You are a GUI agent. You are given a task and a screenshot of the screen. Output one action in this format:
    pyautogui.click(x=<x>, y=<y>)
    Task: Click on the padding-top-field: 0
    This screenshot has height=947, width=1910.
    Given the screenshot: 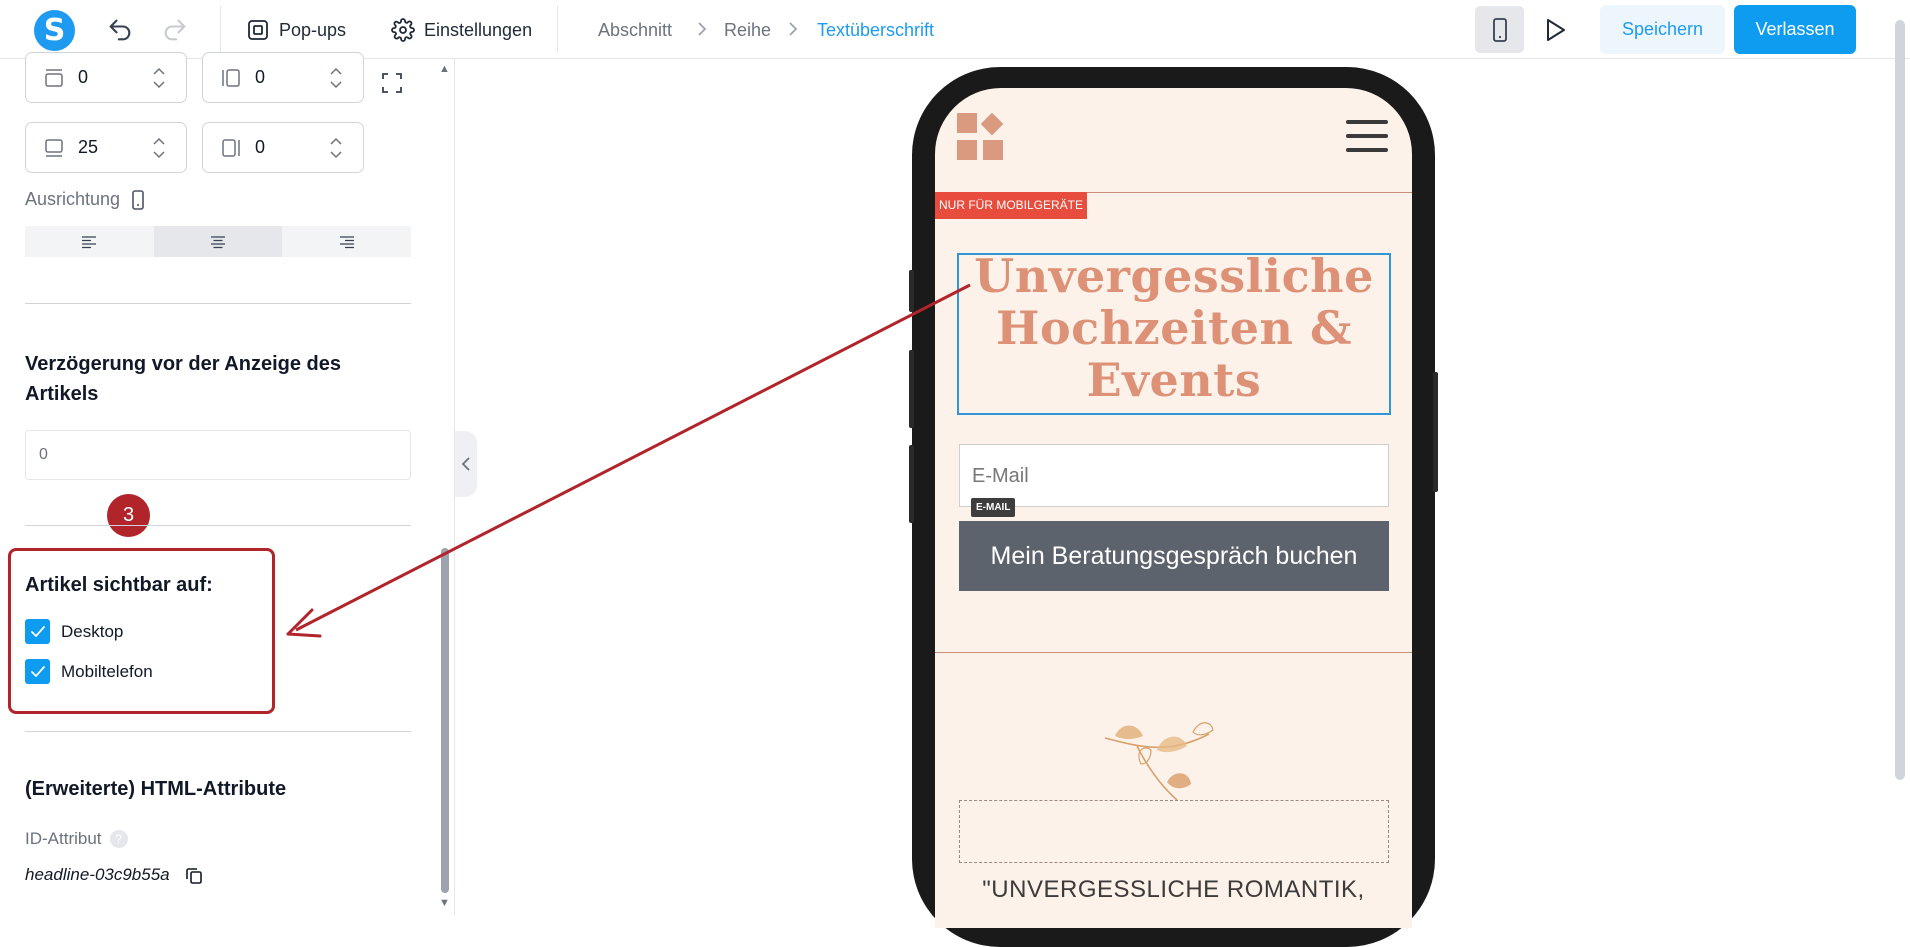 What is the action you would take?
    pyautogui.click(x=106, y=77)
    